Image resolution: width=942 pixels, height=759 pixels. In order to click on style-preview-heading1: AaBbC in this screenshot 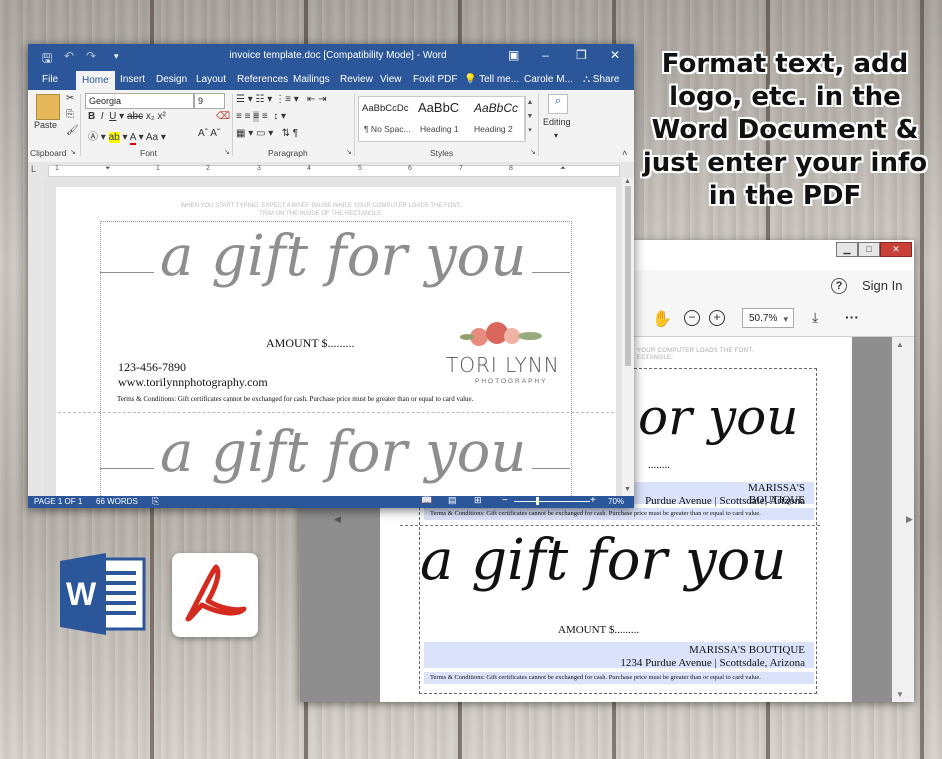, I will do `click(438, 107)`.